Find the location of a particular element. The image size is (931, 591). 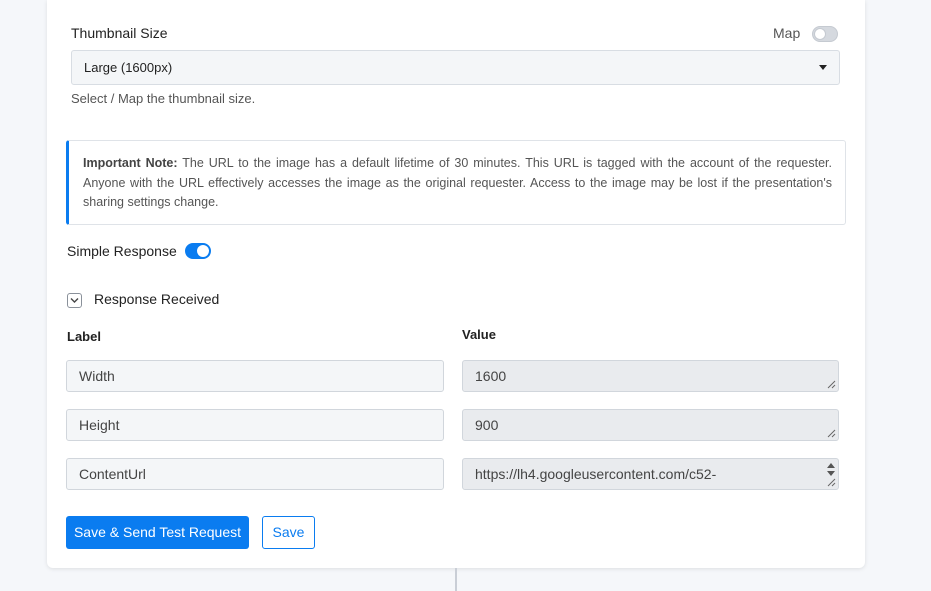

flow-connector-line is located at coordinates (456, 579).